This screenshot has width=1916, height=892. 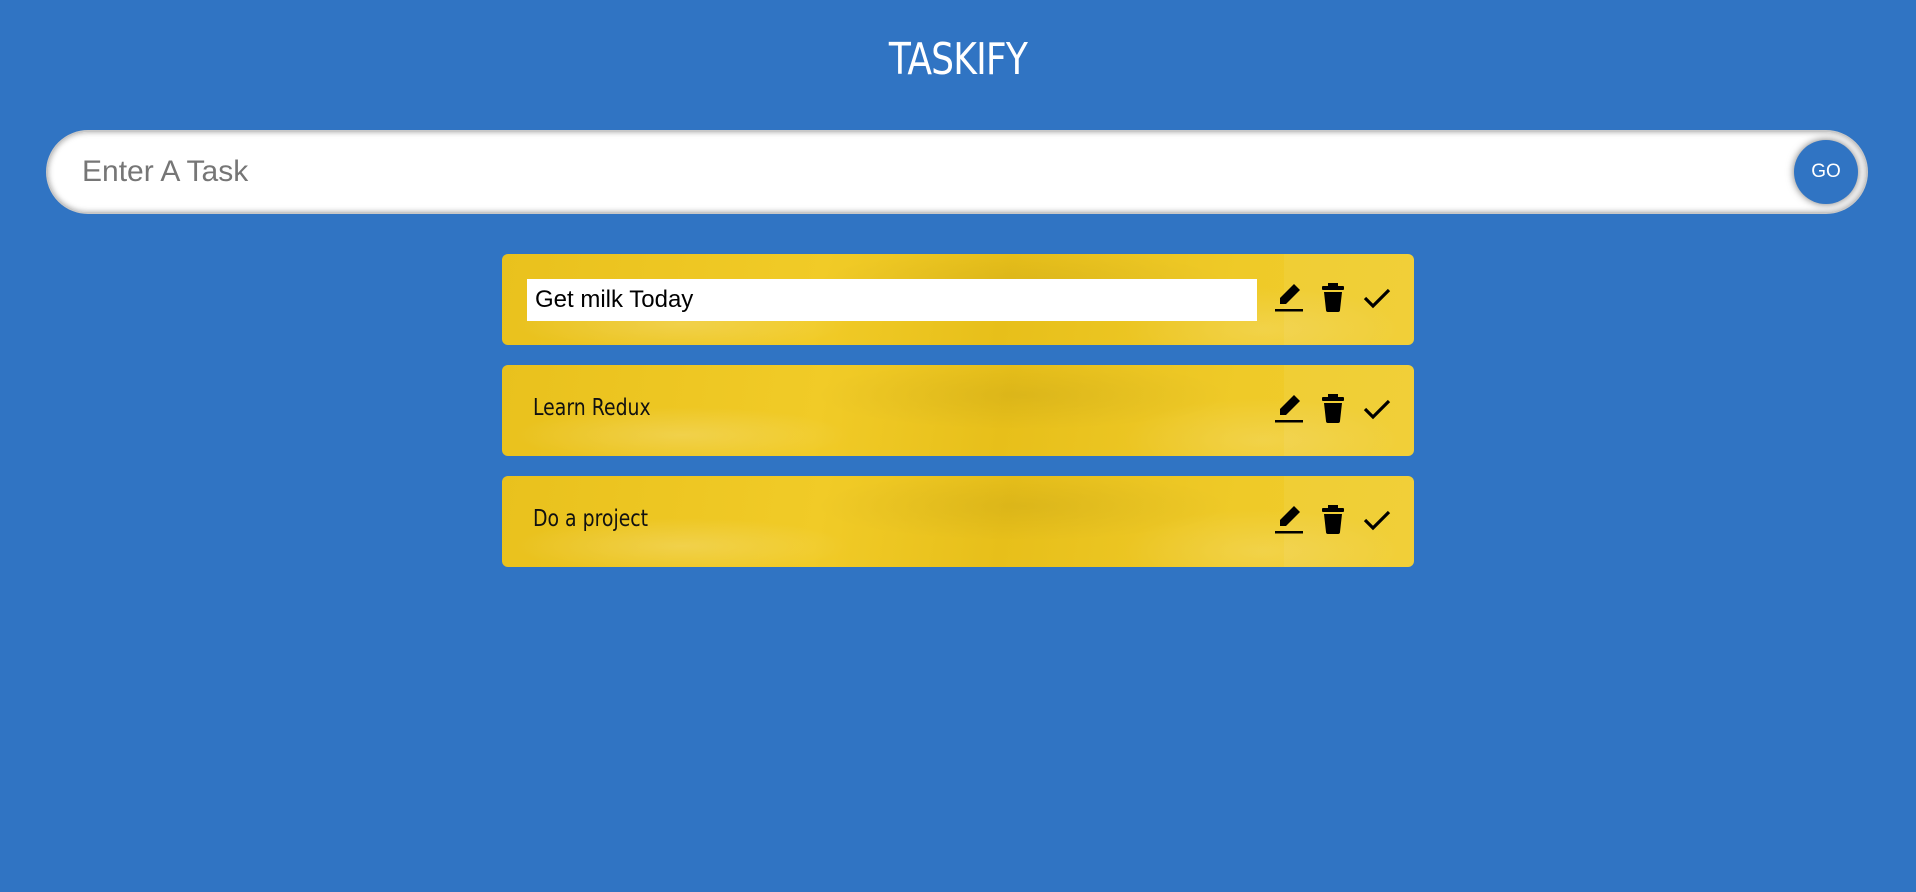 I want to click on task-input, so click(x=932, y=172).